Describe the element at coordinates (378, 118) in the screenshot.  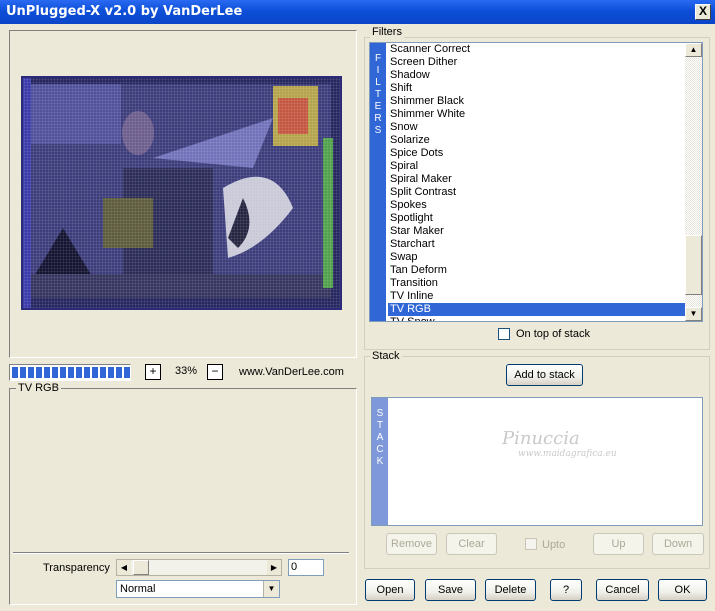
I see `filters-side-letter: R` at that location.